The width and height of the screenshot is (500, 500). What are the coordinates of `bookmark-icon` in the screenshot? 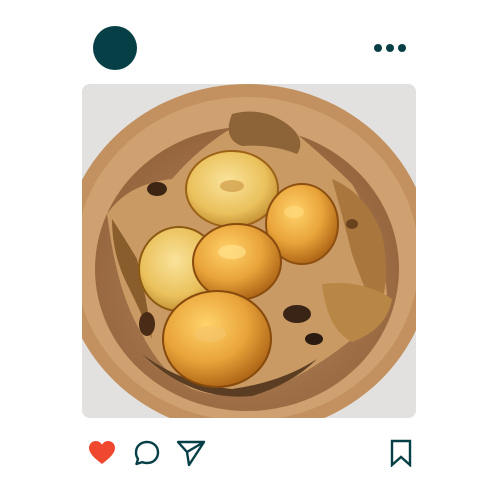 It's located at (401, 453).